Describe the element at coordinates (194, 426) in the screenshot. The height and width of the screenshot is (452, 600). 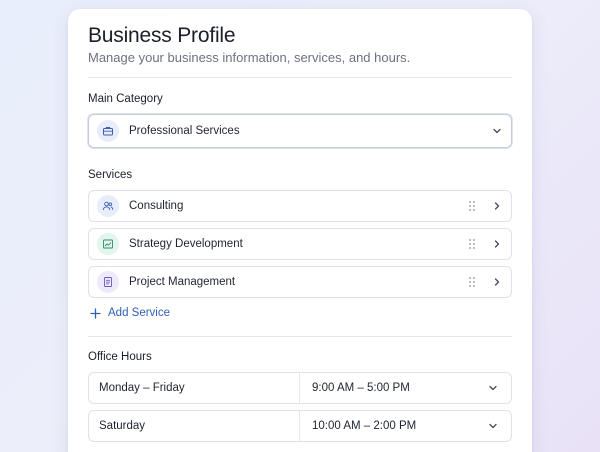
I see `hours-day: Saturday` at that location.